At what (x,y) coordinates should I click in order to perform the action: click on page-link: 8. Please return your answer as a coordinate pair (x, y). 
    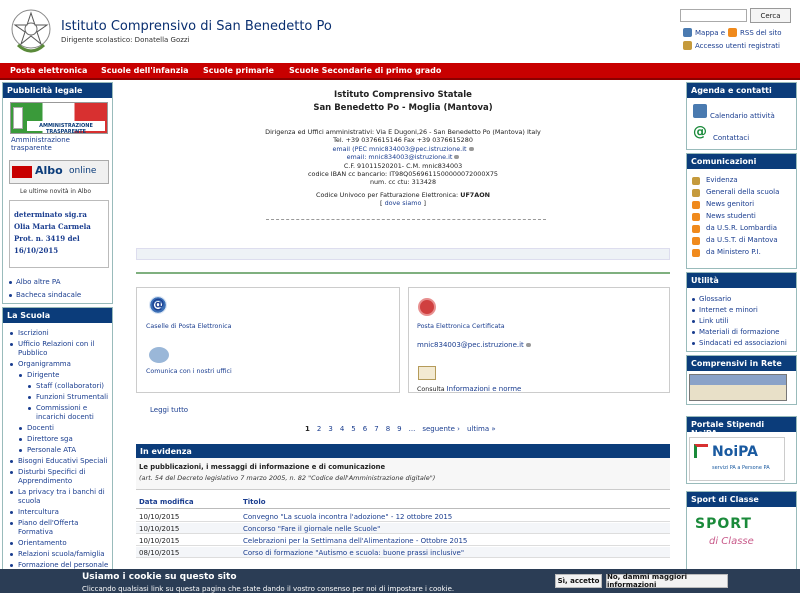
    Looking at the image, I should click on (388, 429).